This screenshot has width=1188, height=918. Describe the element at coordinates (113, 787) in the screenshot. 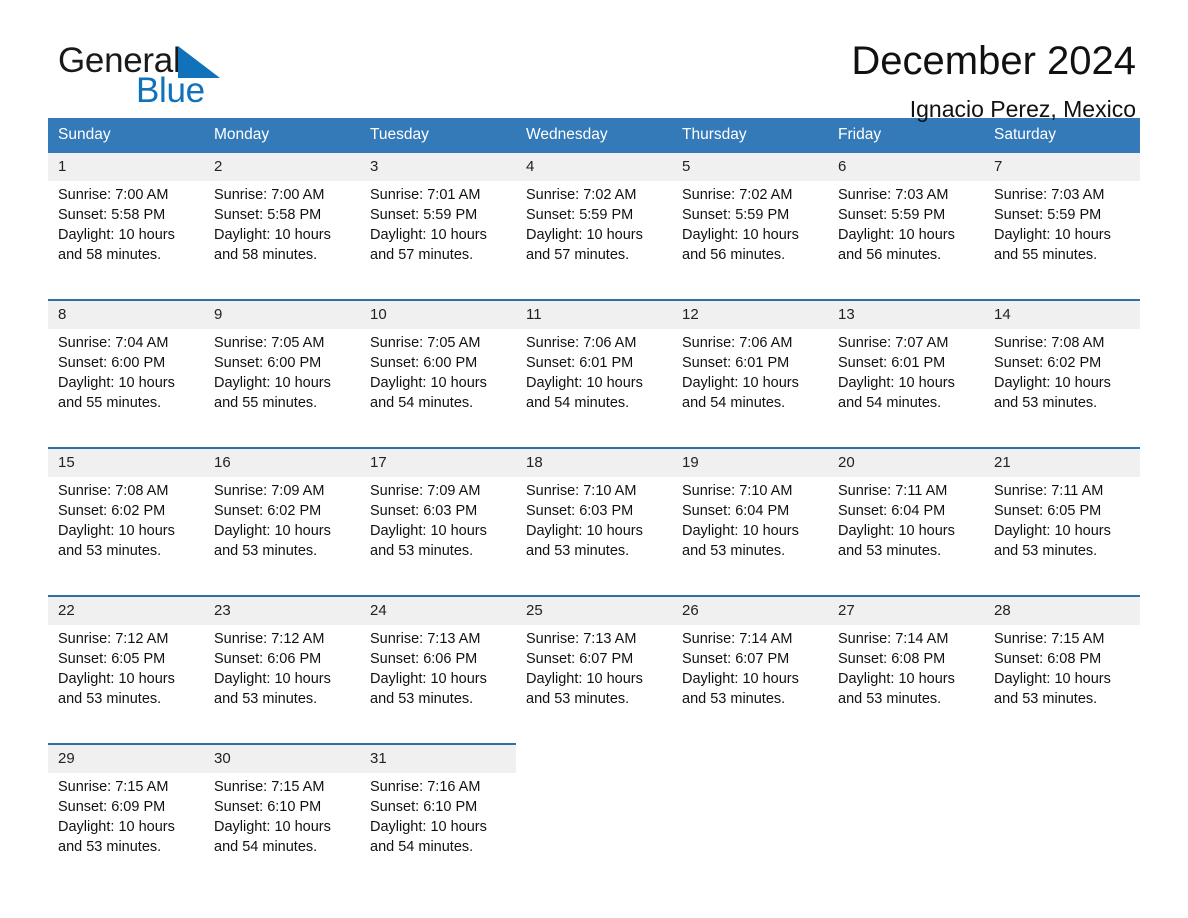

I see `sunrise-text: Sunrise: 7:15 AM` at that location.